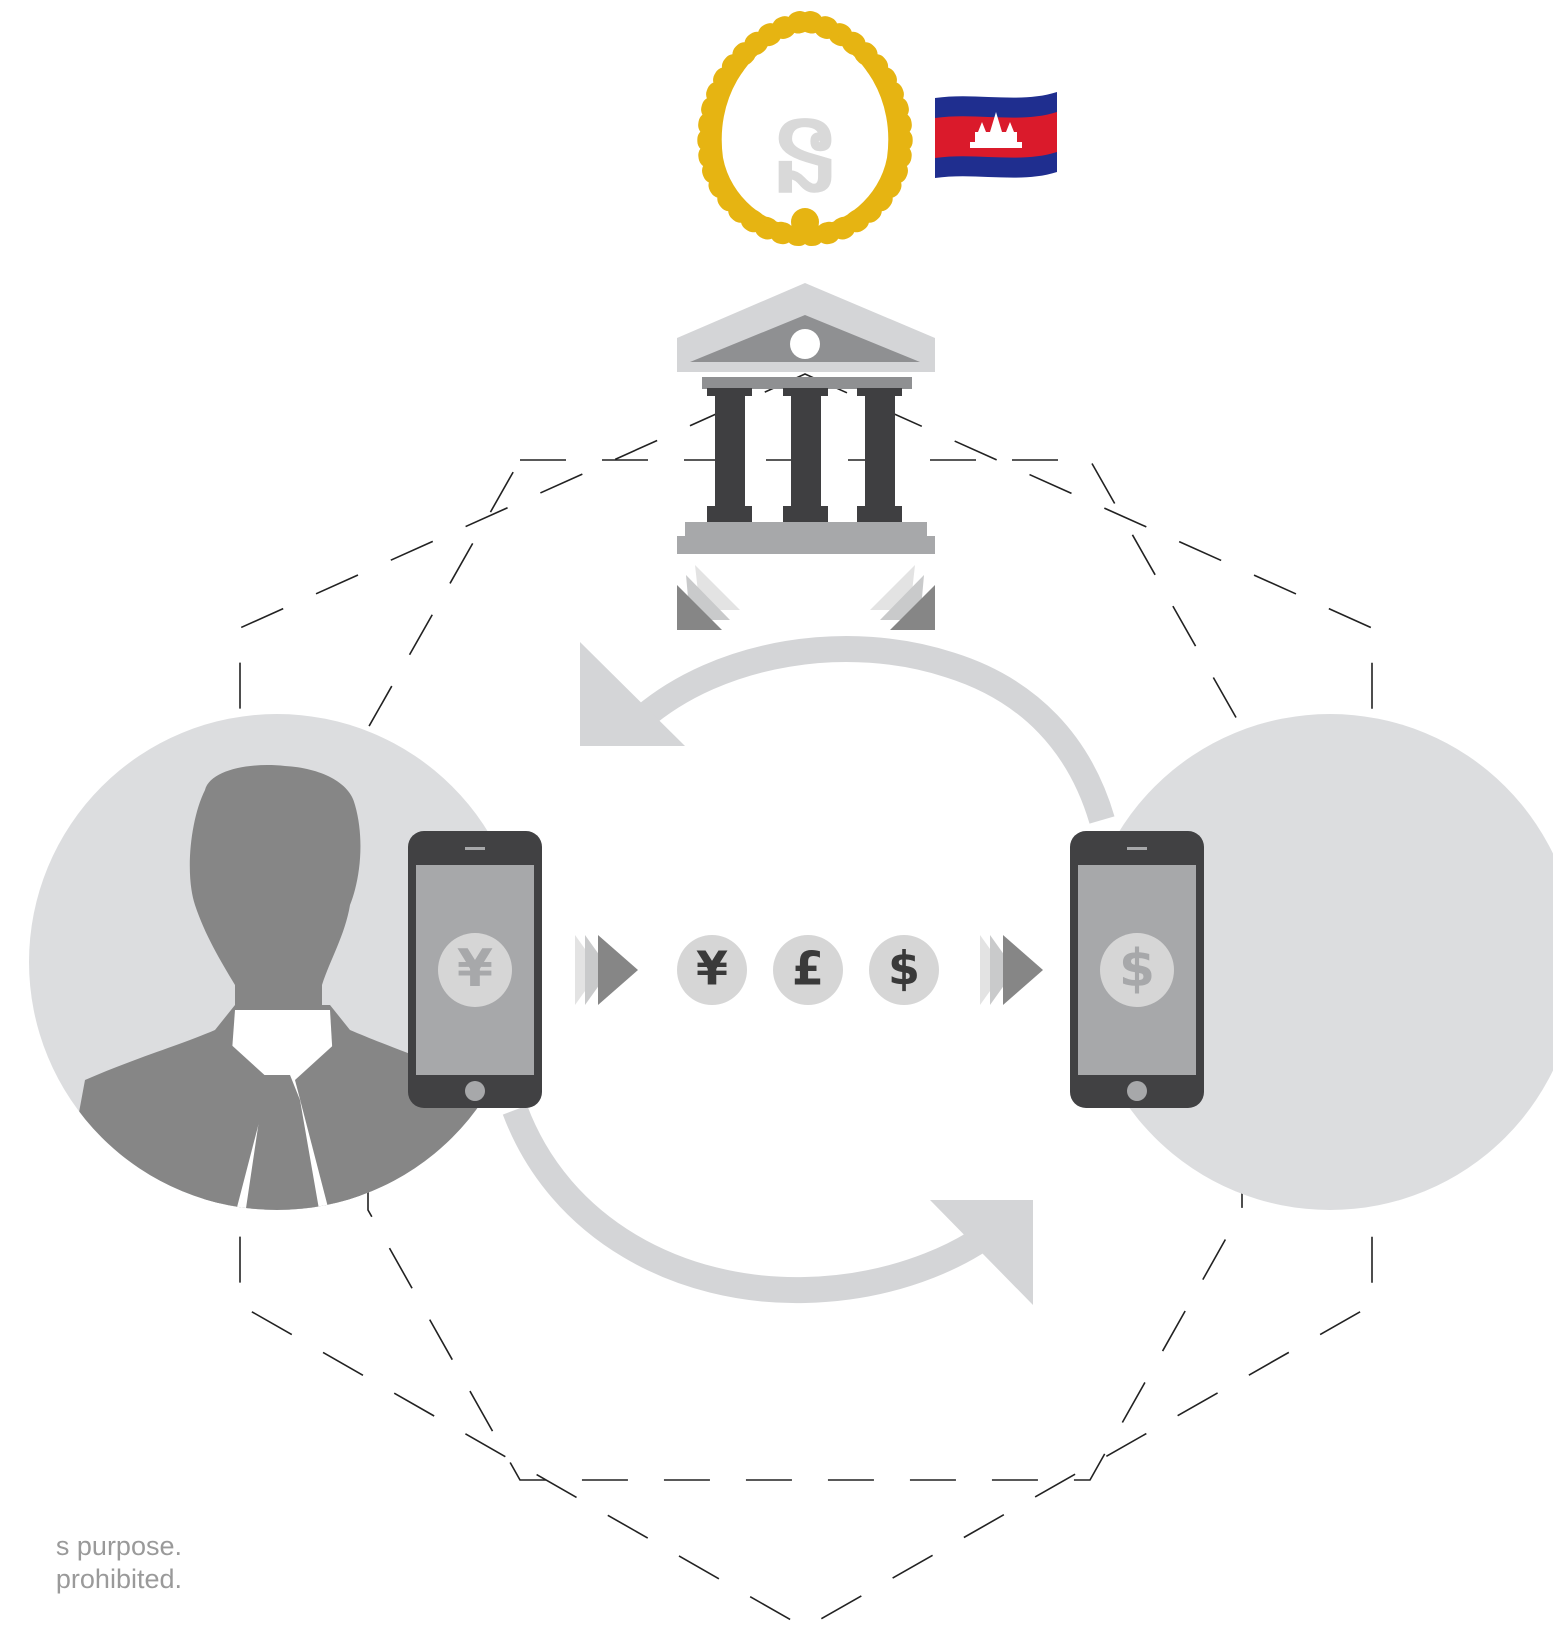 The width and height of the screenshot is (1553, 1633). I want to click on sender-currency-symbol: ¥, so click(475, 969).